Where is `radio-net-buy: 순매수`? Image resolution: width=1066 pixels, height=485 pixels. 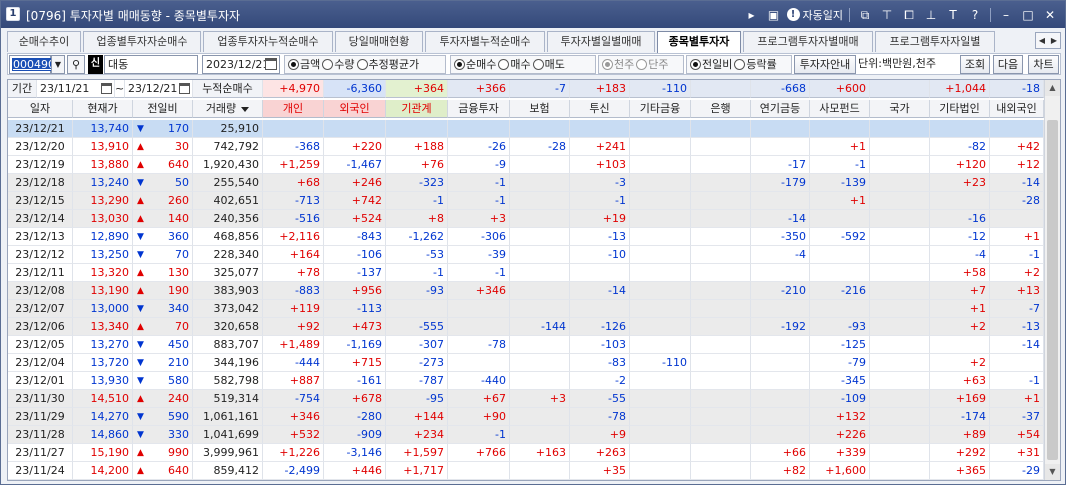
radio-net-buy: 순매수 is located at coordinates (475, 64).